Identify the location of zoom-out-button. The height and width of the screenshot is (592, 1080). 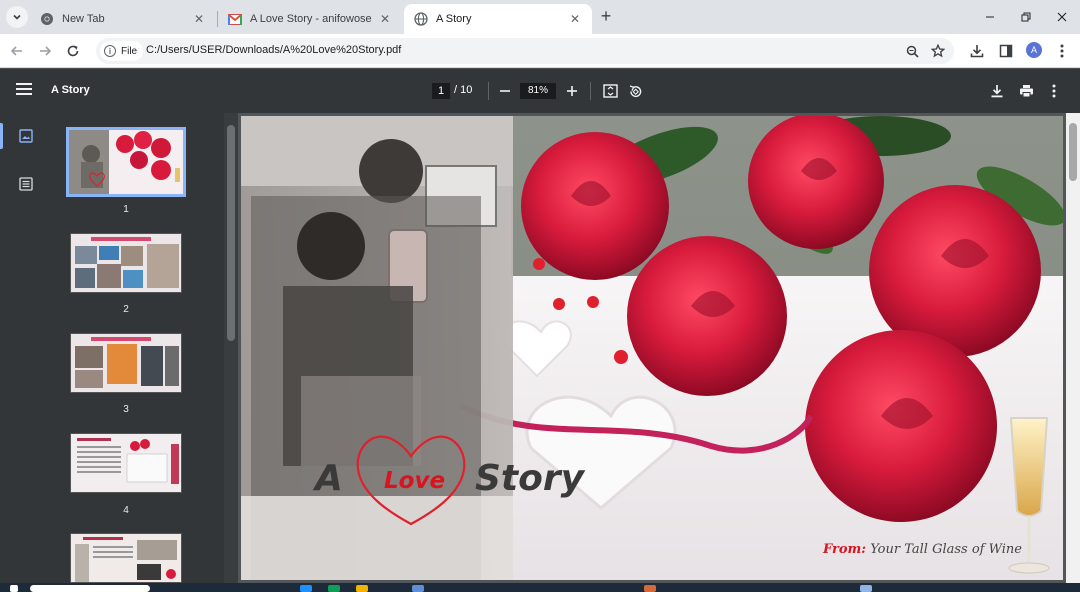
(505, 91).